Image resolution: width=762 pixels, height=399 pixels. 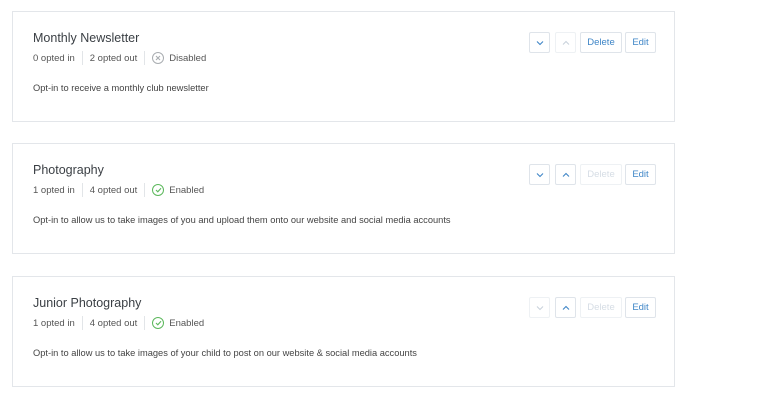 I want to click on card-title: Monthly Newsletter, so click(x=86, y=38).